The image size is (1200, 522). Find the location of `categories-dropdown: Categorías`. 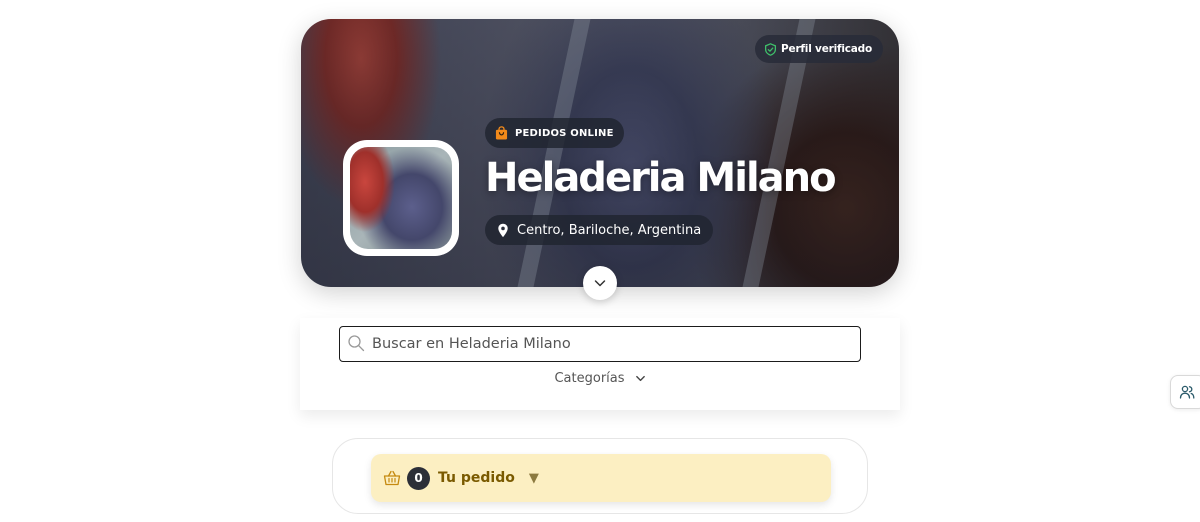

categories-dropdown: Categorías is located at coordinates (600, 378).